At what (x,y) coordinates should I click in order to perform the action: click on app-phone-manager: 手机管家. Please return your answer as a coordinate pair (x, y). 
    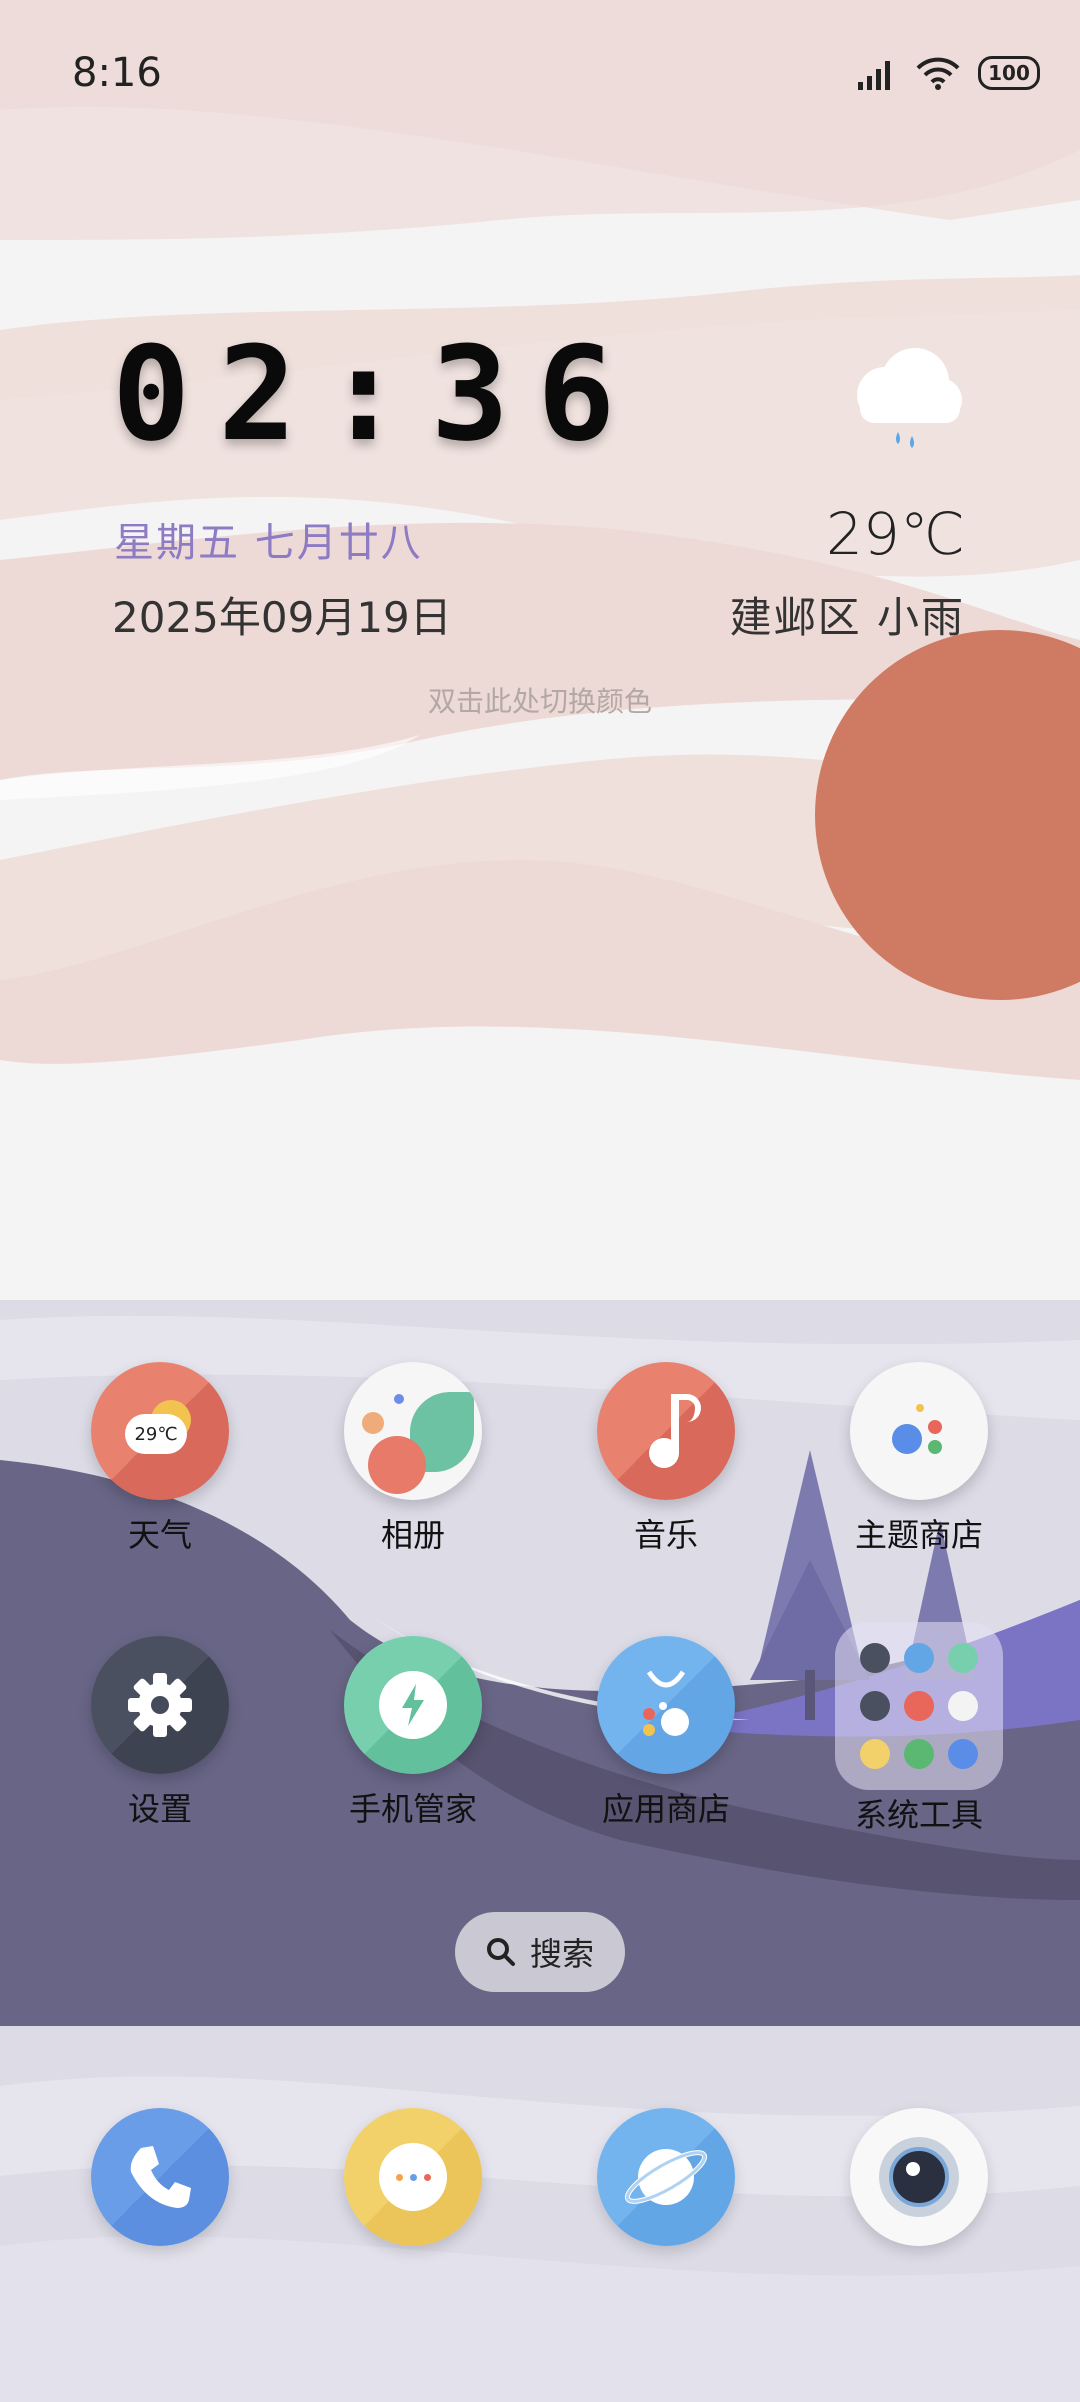
    Looking at the image, I should click on (413, 1733).